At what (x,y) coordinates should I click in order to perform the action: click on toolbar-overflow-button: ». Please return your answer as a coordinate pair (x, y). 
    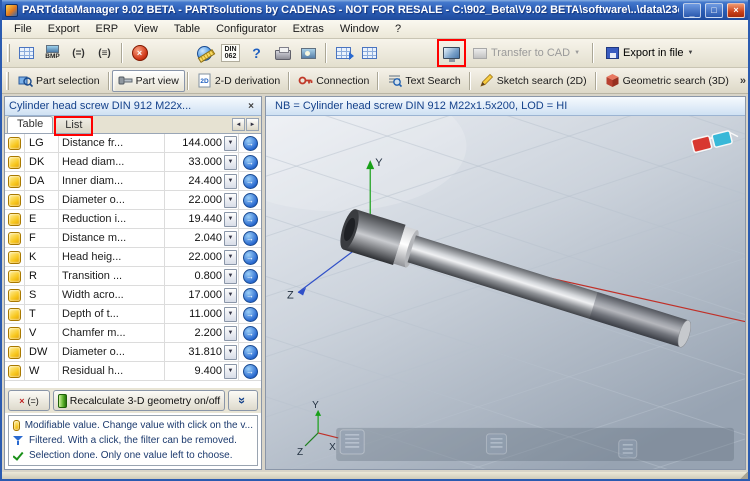
    Looking at the image, I should click on (741, 81).